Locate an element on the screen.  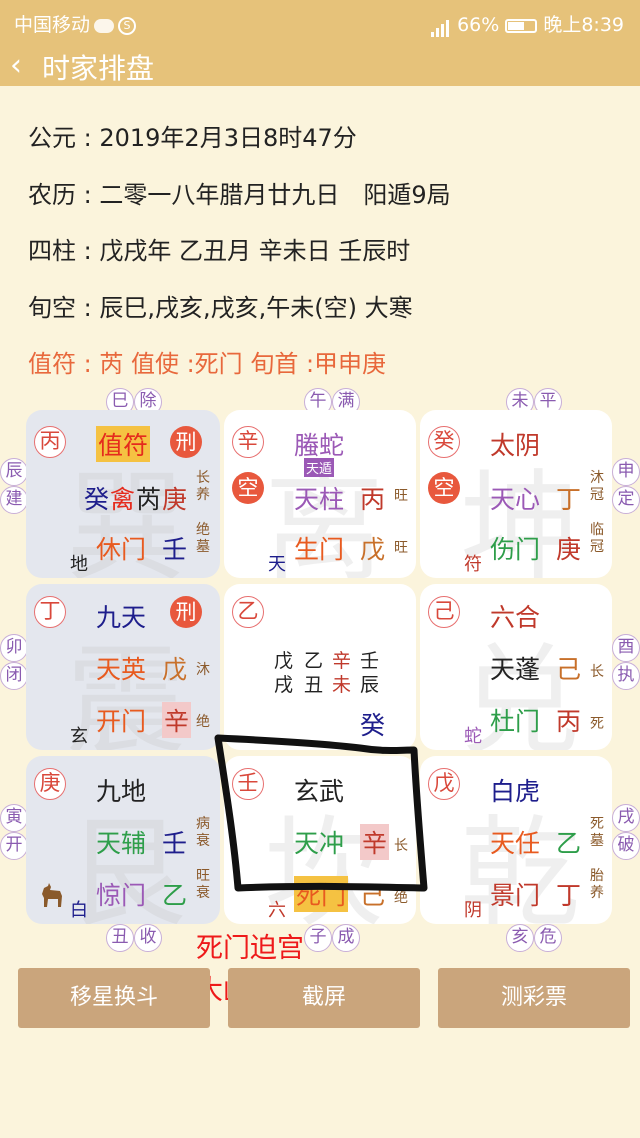
screenshot-button: 截屏 is located at coordinates (324, 998).